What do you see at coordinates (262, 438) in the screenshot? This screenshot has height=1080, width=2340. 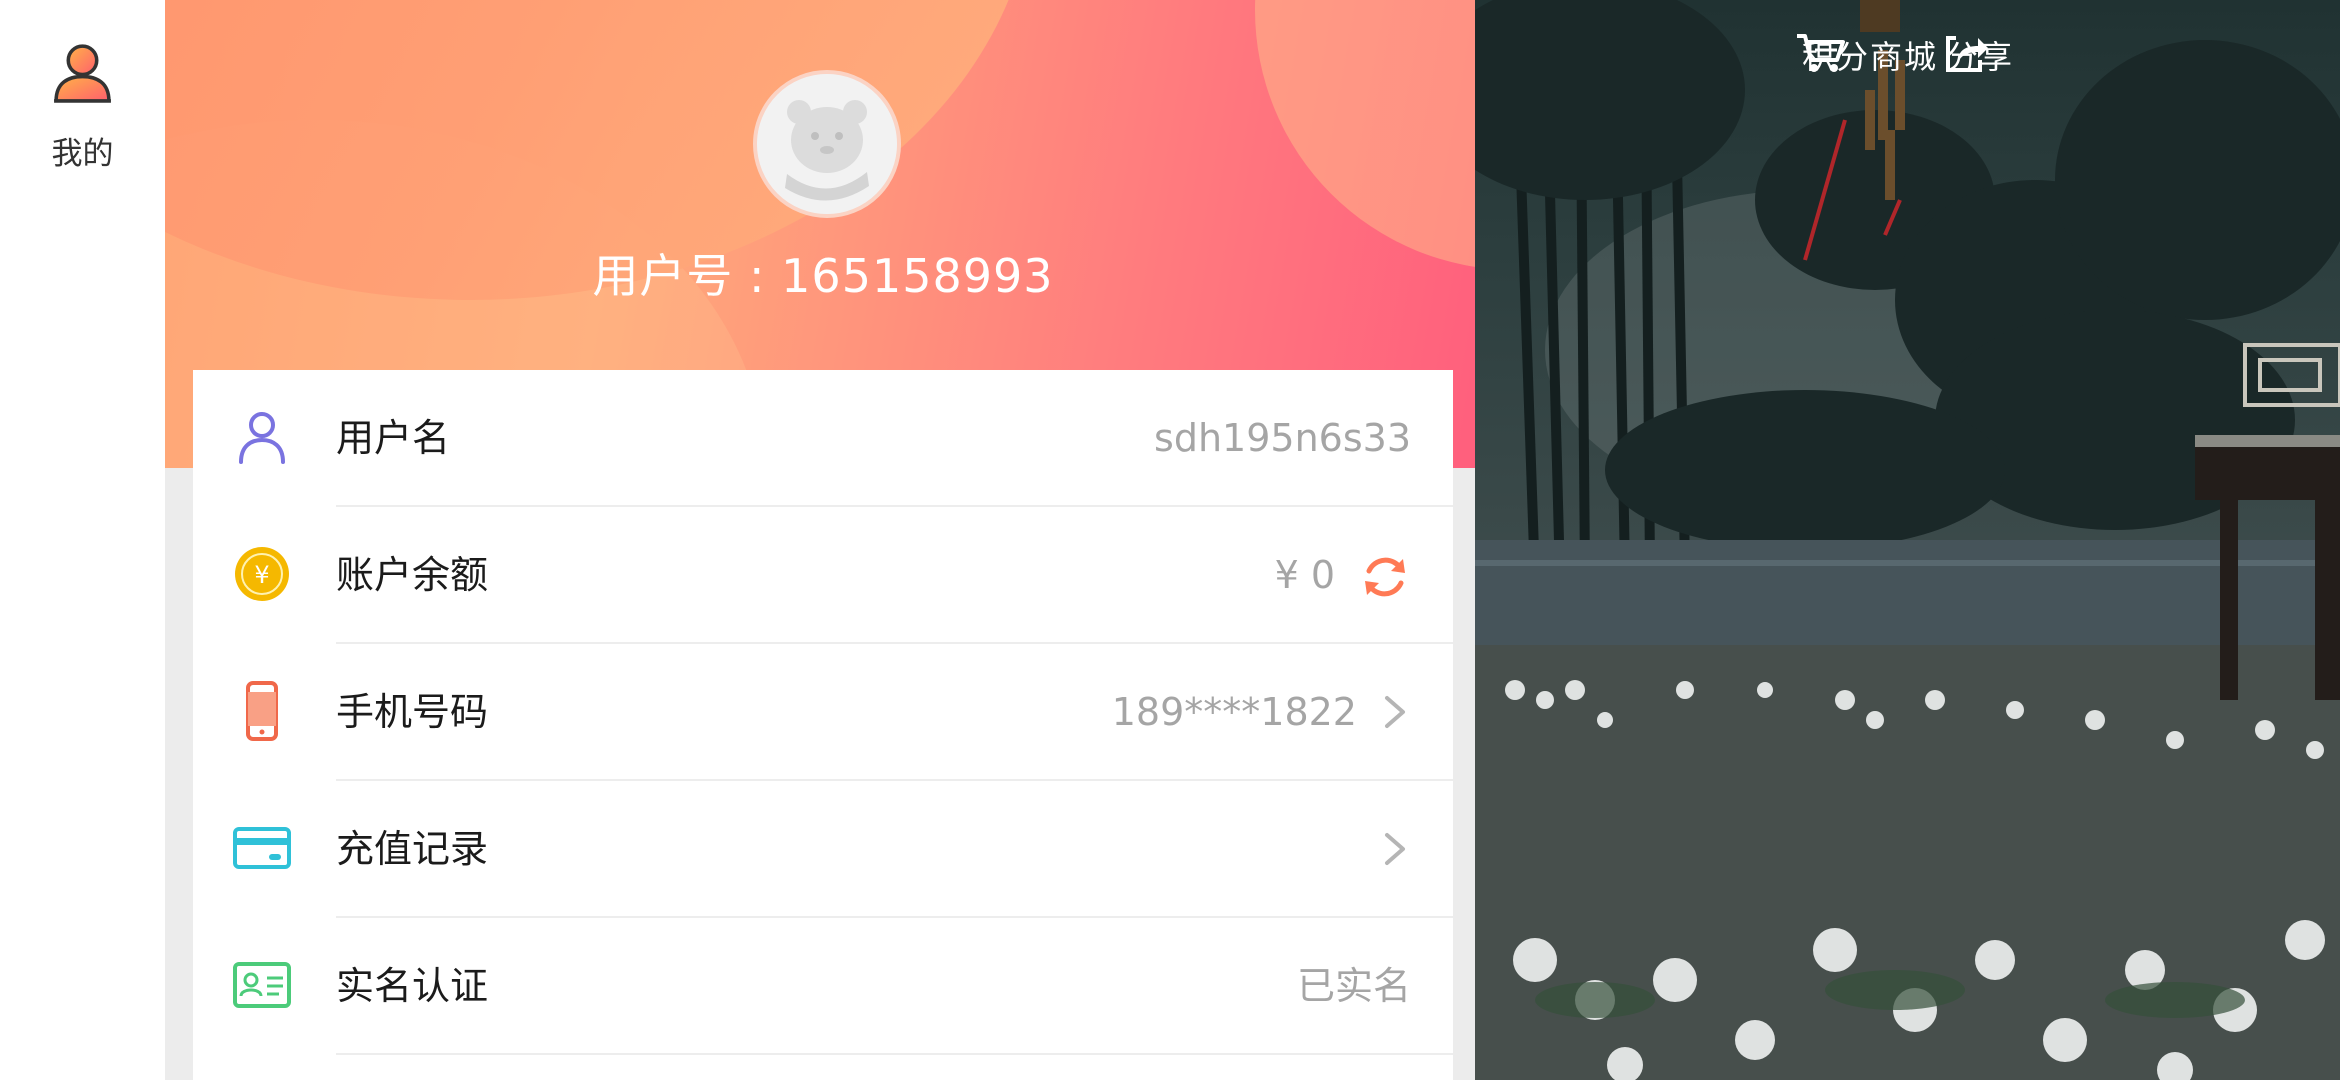 I see `user-icon` at bounding box center [262, 438].